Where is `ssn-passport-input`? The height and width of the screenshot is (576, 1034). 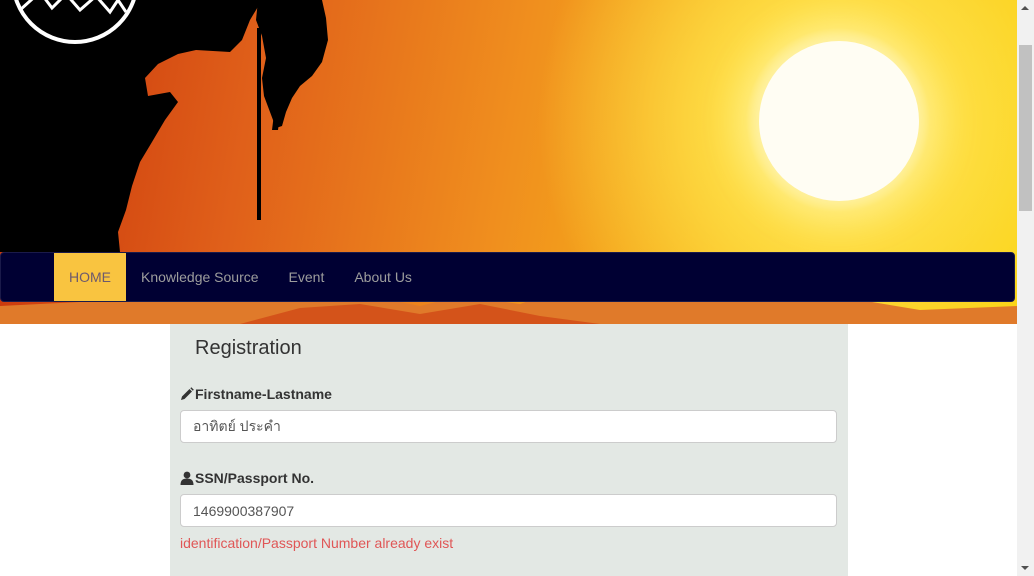
ssn-passport-input is located at coordinates (508, 510).